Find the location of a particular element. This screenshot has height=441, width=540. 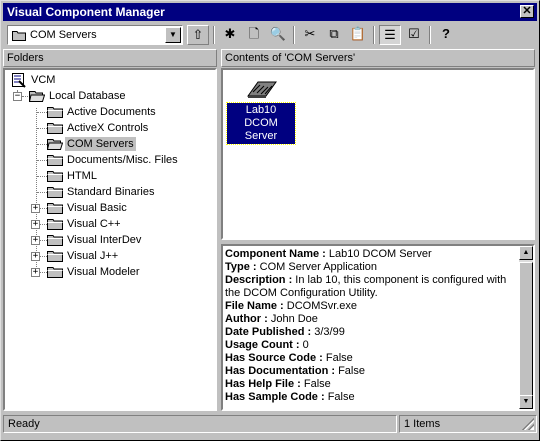

tree-item-vcm: VCM is located at coordinates (109, 80).